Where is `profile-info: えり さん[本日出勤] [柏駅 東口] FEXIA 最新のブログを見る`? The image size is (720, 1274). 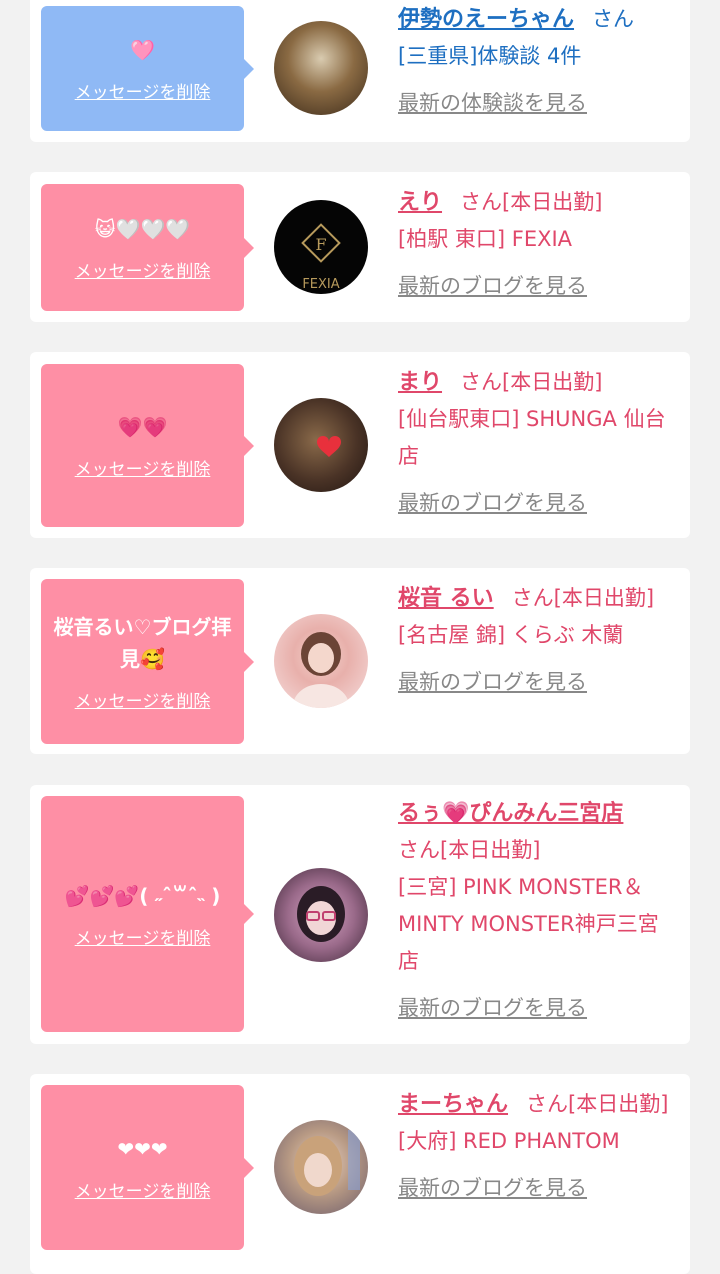 profile-info: えり さん[本日出勤] [柏駅 東口] FEXIA 最新のブログを見る is located at coordinates (538, 244).